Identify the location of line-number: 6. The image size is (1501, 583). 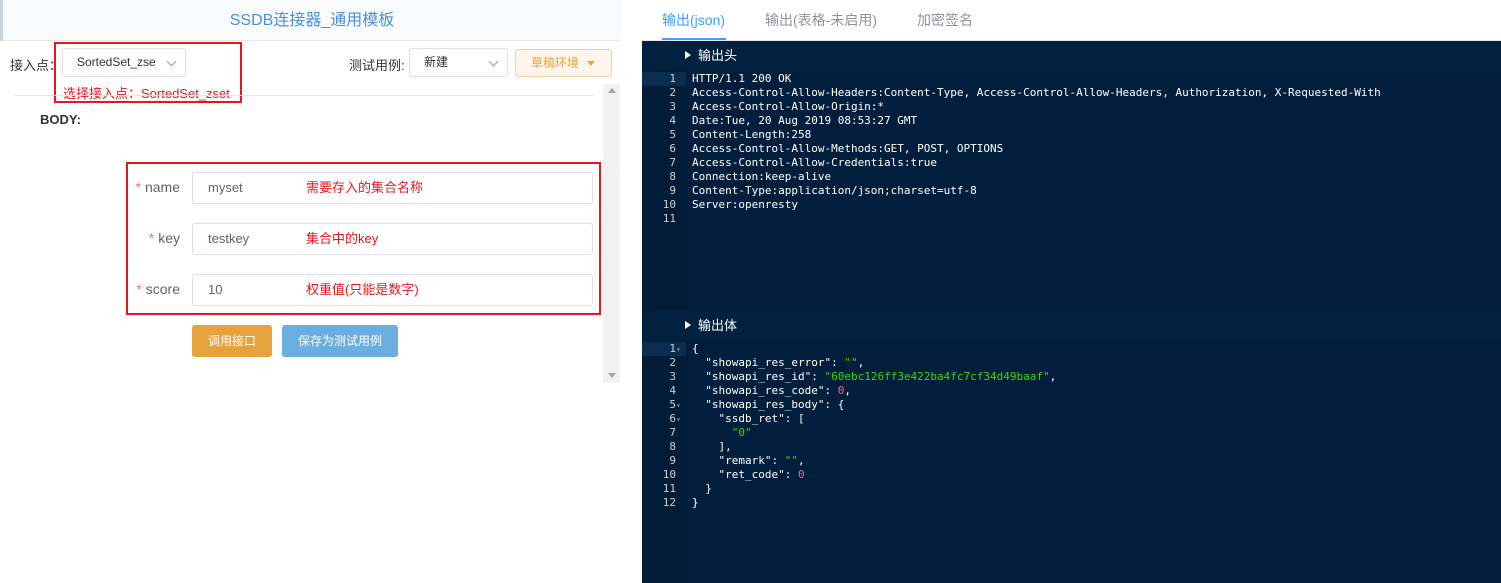
(672, 418).